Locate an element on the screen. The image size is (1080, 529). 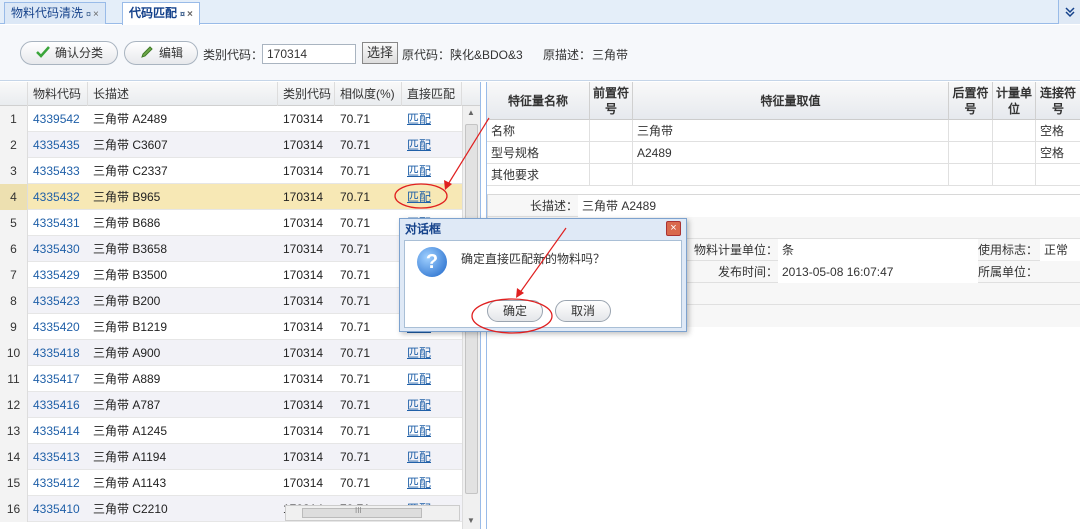
column-header-similarity: 相似度(%) is located at coordinates (368, 94).